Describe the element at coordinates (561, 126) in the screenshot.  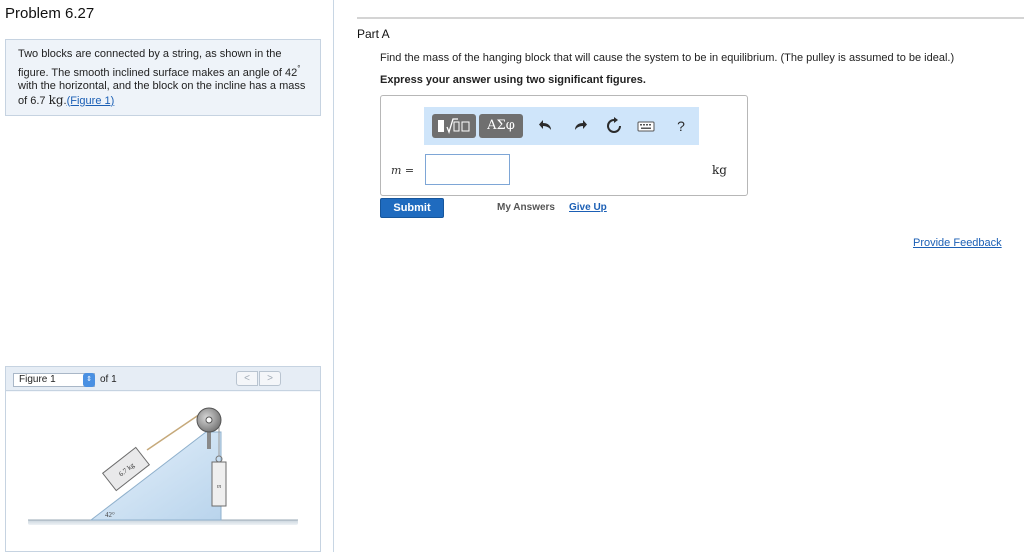
I see `math-toolbar: ΑΣφ ?` at that location.